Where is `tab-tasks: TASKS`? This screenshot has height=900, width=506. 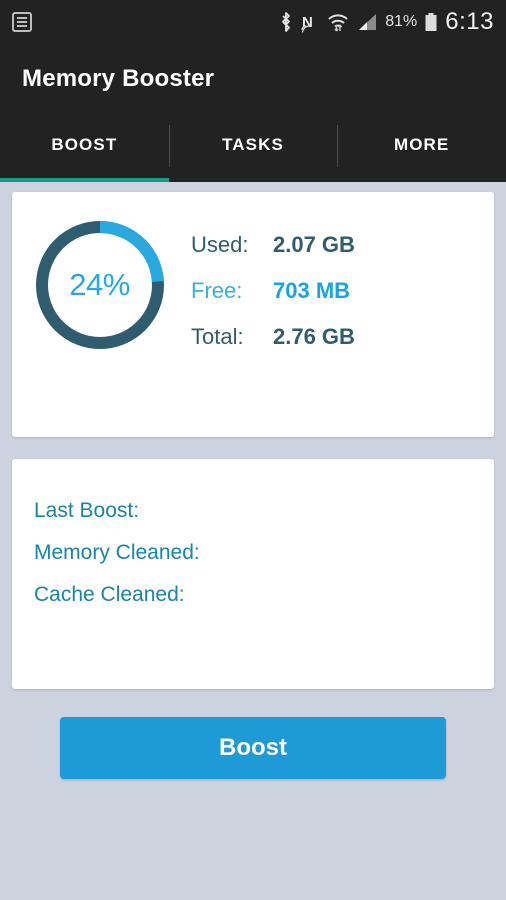
tab-tasks: TASKS is located at coordinates (253, 148).